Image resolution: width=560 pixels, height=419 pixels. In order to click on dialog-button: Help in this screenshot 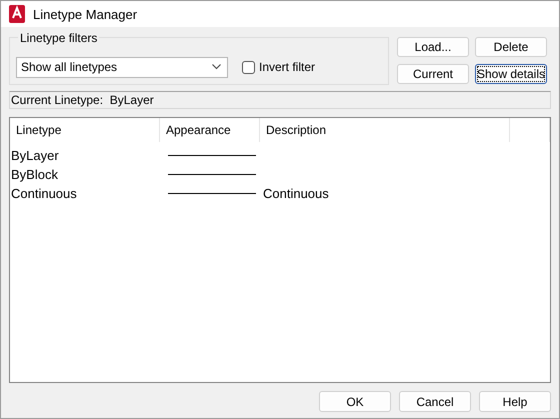, I will do `click(515, 401)`.